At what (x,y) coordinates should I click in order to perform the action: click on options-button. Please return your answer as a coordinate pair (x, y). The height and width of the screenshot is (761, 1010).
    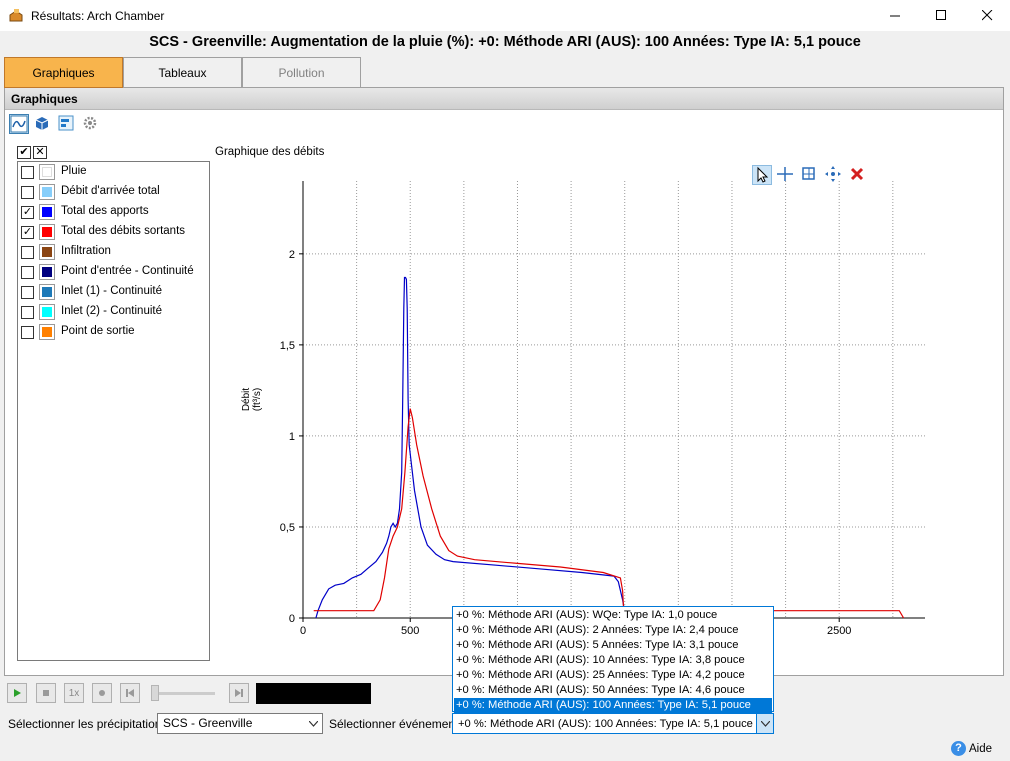
    Looking at the image, I should click on (91, 124).